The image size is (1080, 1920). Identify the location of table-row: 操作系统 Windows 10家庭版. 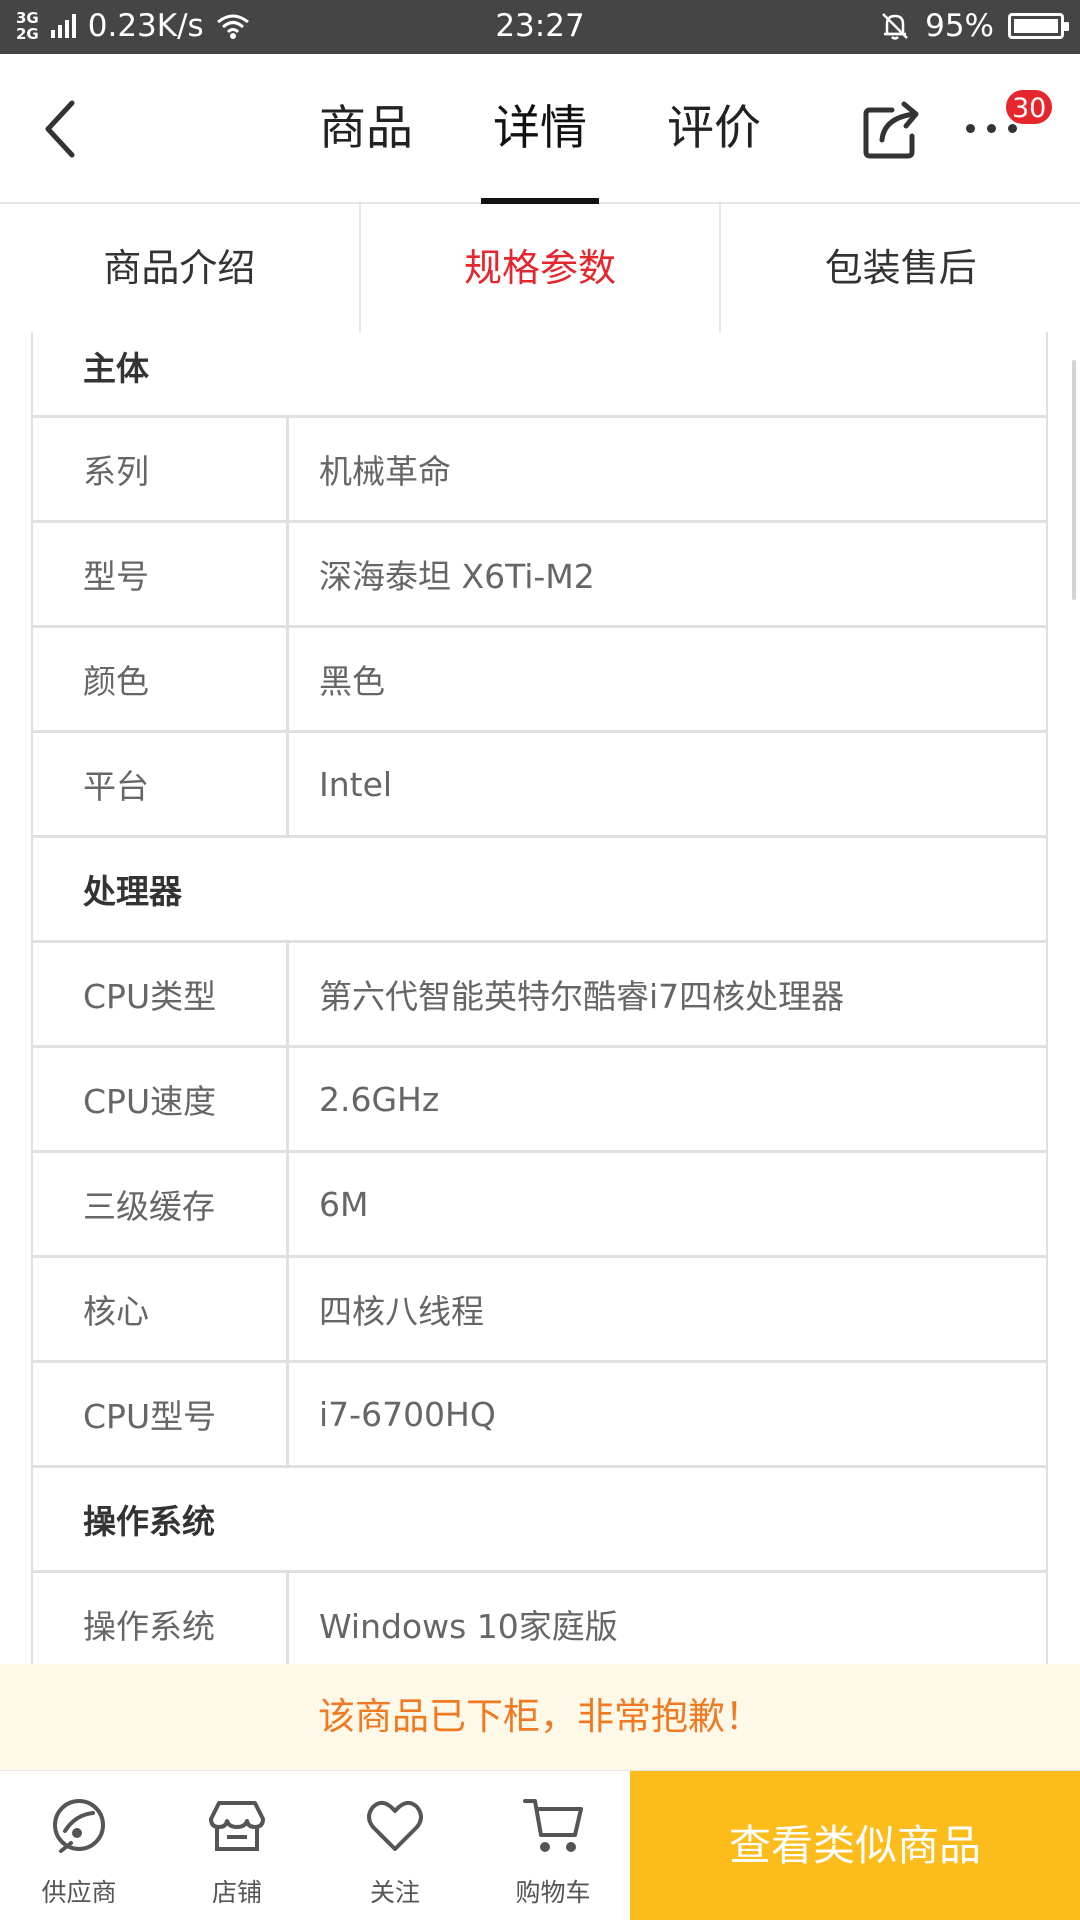
(539, 1618).